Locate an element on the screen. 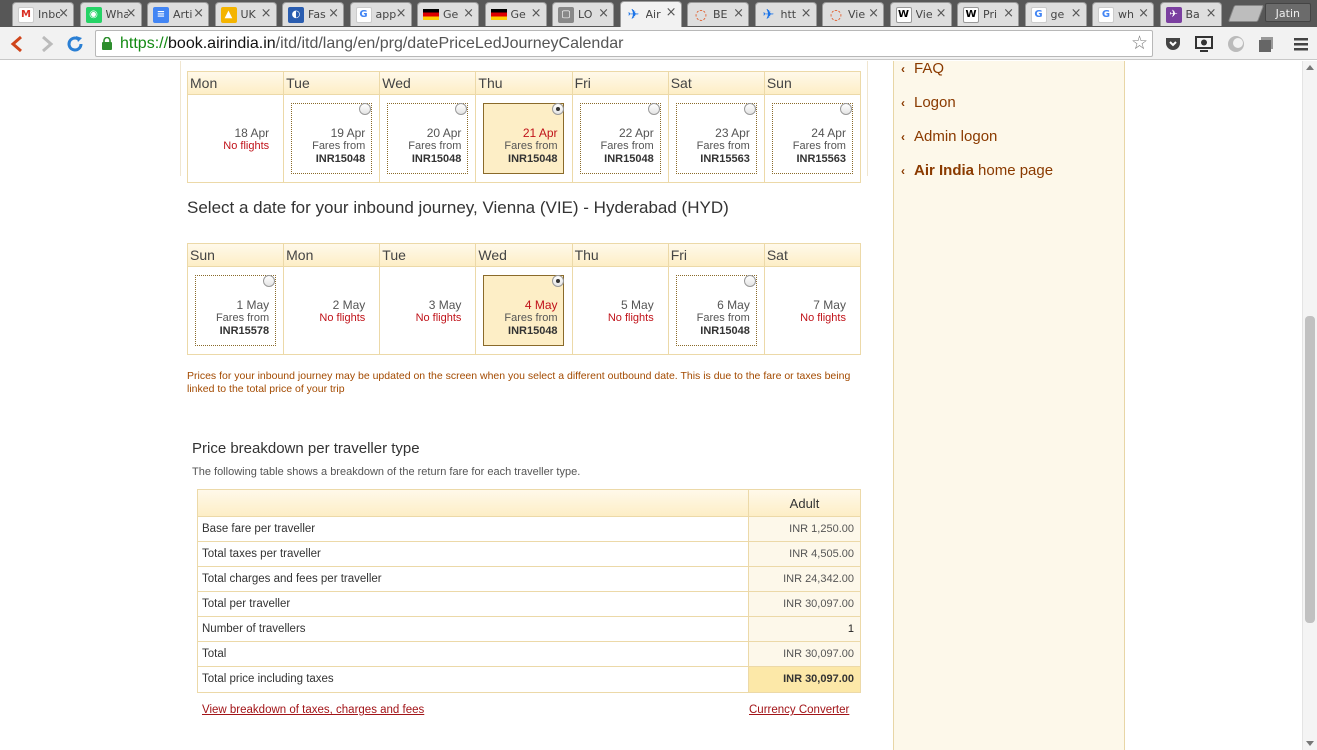 The height and width of the screenshot is (750, 1317). browser-tab: M Inbox× is located at coordinates (43, 14).